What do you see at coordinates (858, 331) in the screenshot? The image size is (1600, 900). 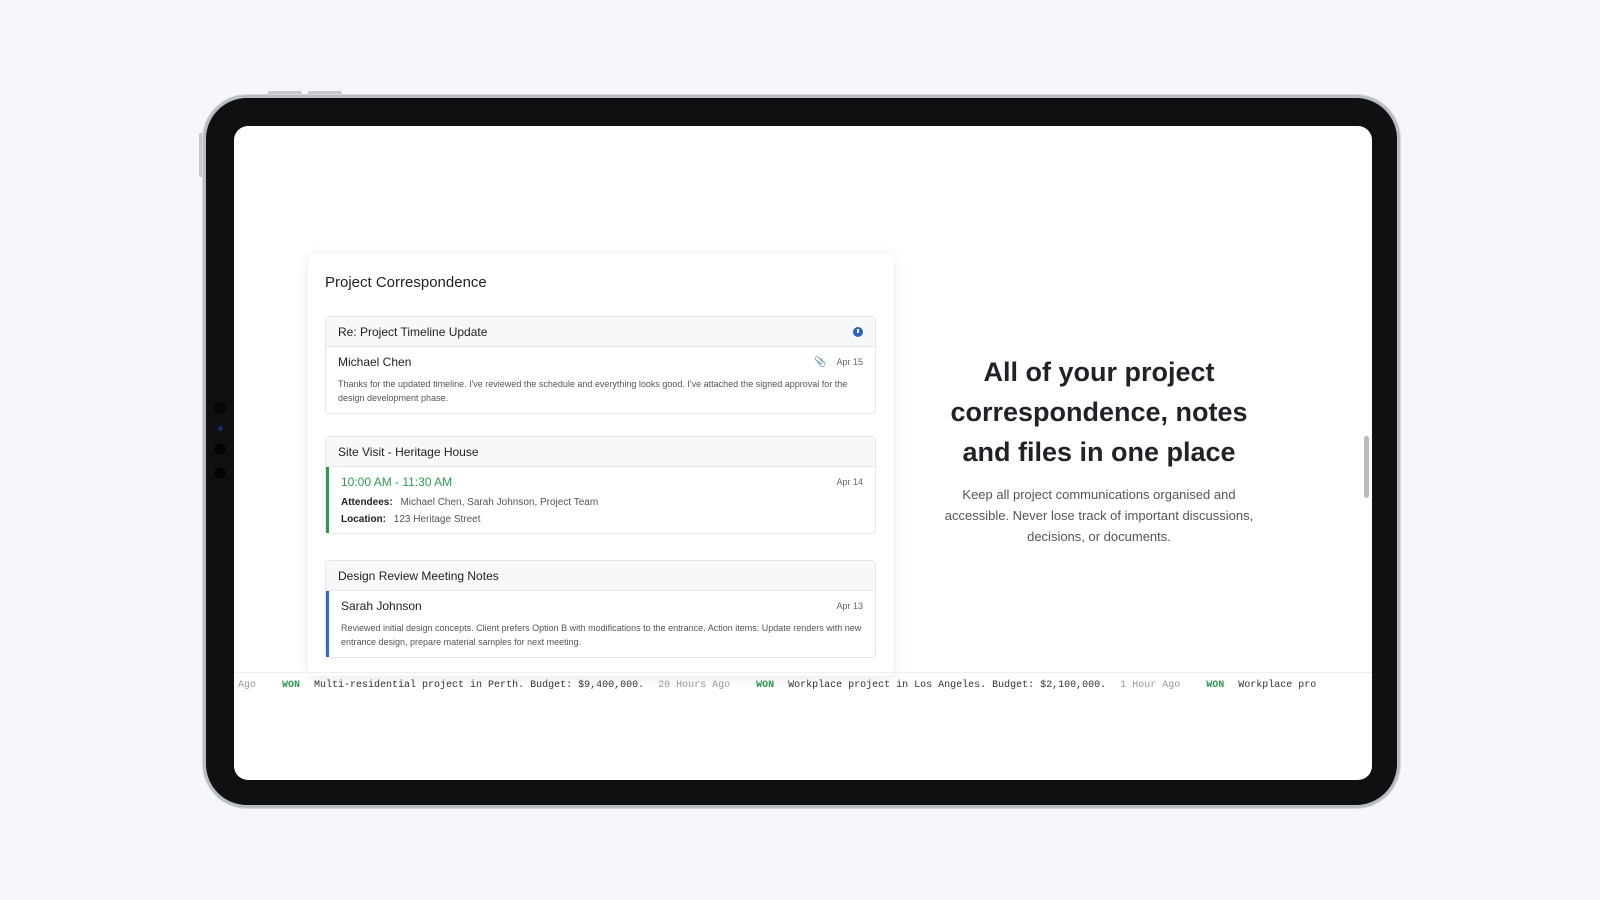 I see `clock-icon` at bounding box center [858, 331].